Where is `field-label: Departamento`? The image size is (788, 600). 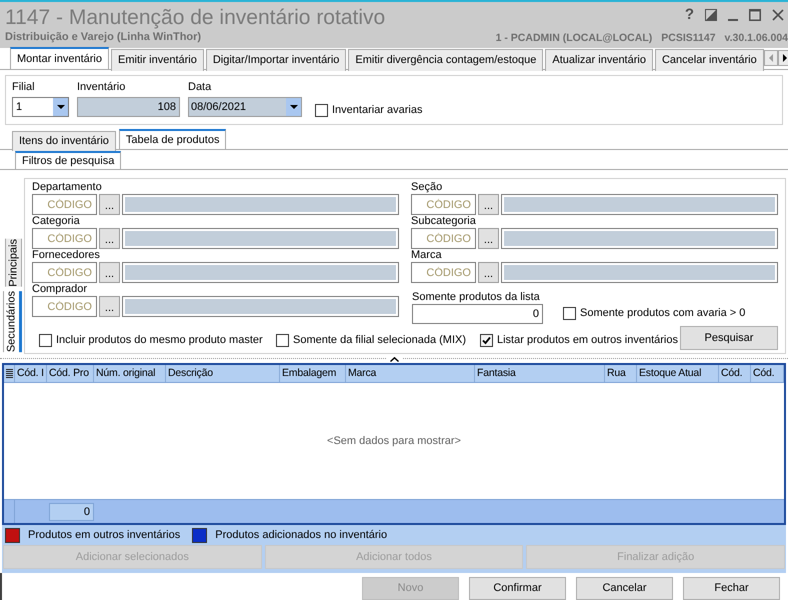 field-label: Departamento is located at coordinates (67, 187).